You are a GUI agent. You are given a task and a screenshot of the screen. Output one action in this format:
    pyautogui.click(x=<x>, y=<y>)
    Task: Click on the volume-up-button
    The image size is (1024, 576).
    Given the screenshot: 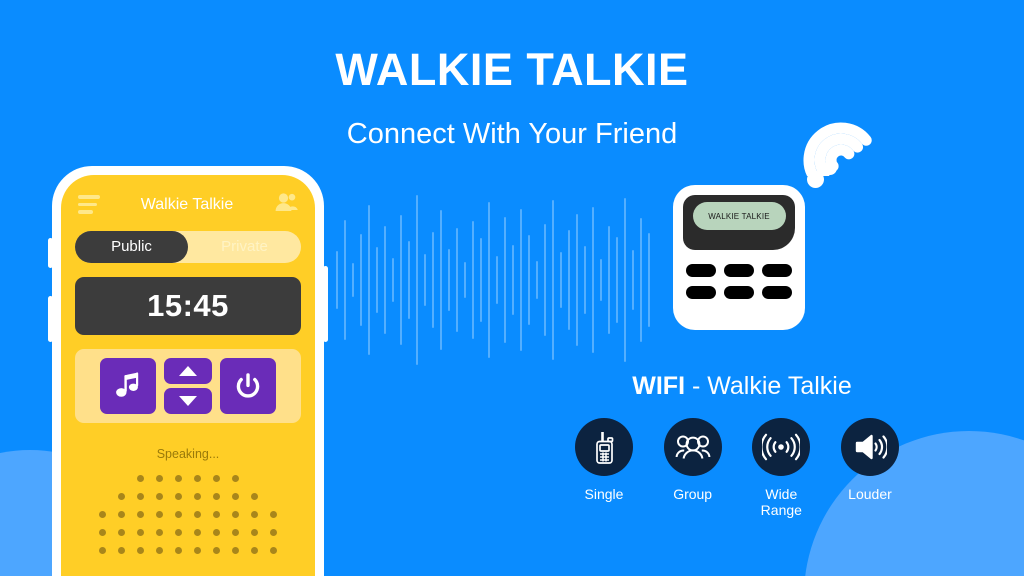 What is the action you would take?
    pyautogui.click(x=188, y=371)
    